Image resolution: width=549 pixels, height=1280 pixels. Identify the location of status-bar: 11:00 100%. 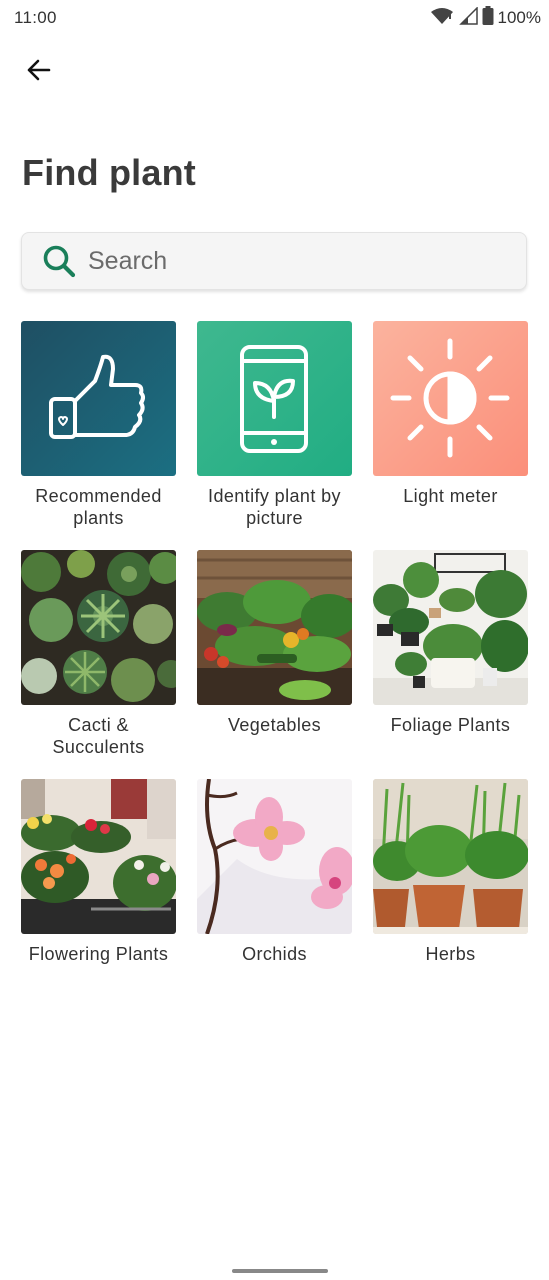
(274, 18).